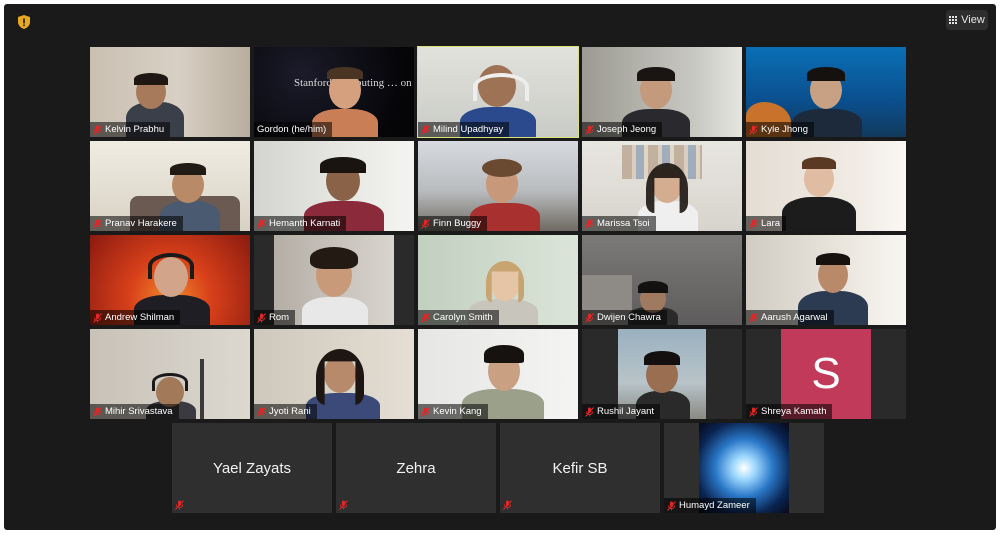  I want to click on participant-name: Gordon (he/him), so click(292, 129).